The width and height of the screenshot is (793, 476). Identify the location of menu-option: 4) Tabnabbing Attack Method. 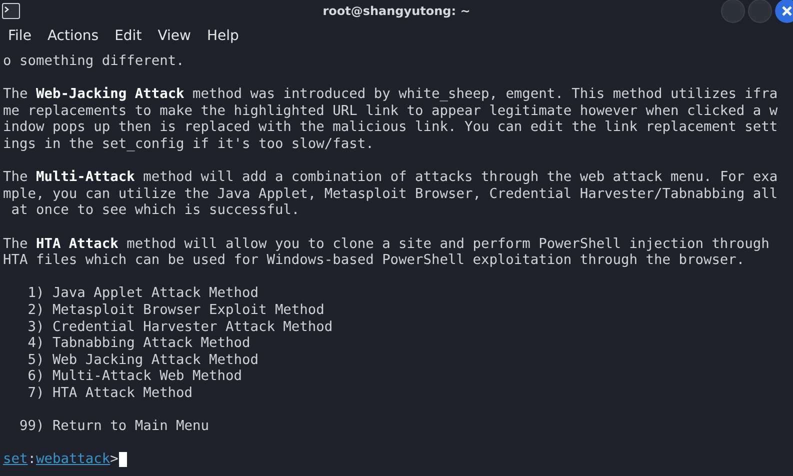
(126, 343).